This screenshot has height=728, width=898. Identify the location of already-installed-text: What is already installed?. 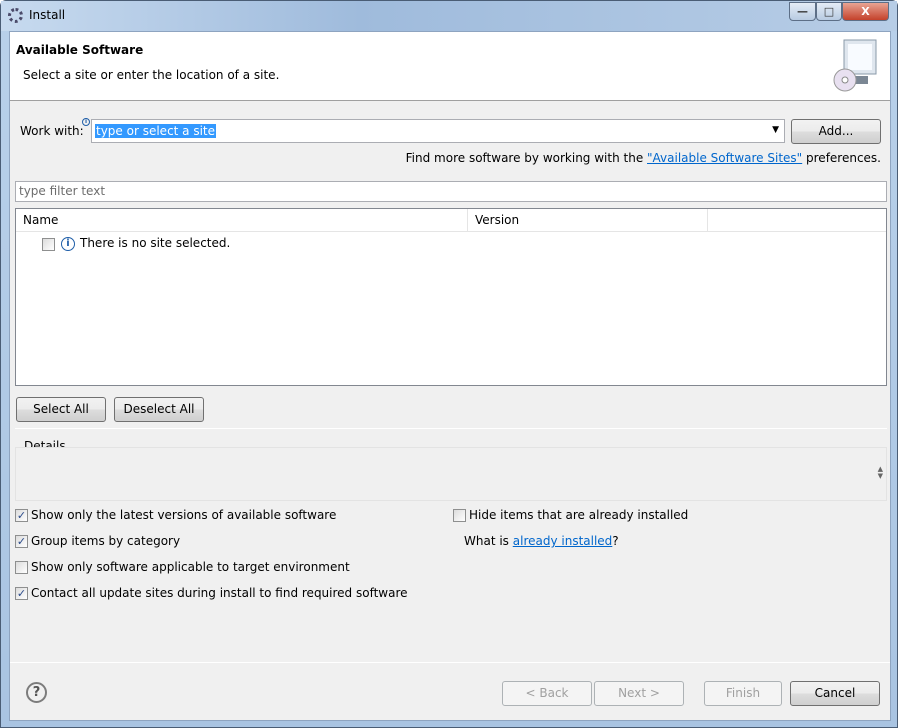
(541, 541).